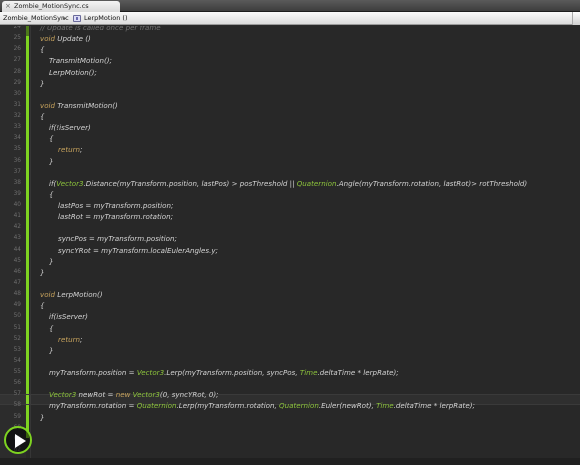 The width and height of the screenshot is (580, 465). Describe the element at coordinates (17, 149) in the screenshot. I see `line-number: 35` at that location.